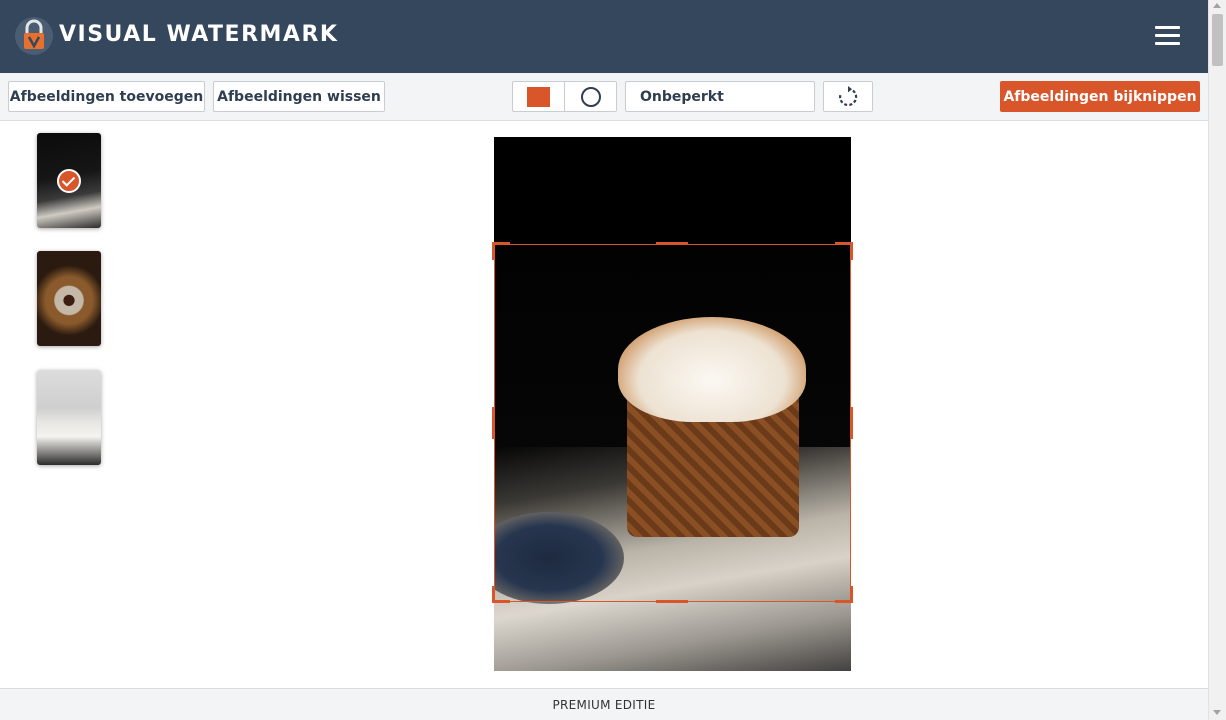 Image resolution: width=1226 pixels, height=720 pixels. Describe the element at coordinates (672, 243) in the screenshot. I see `crop-handle-top` at that location.